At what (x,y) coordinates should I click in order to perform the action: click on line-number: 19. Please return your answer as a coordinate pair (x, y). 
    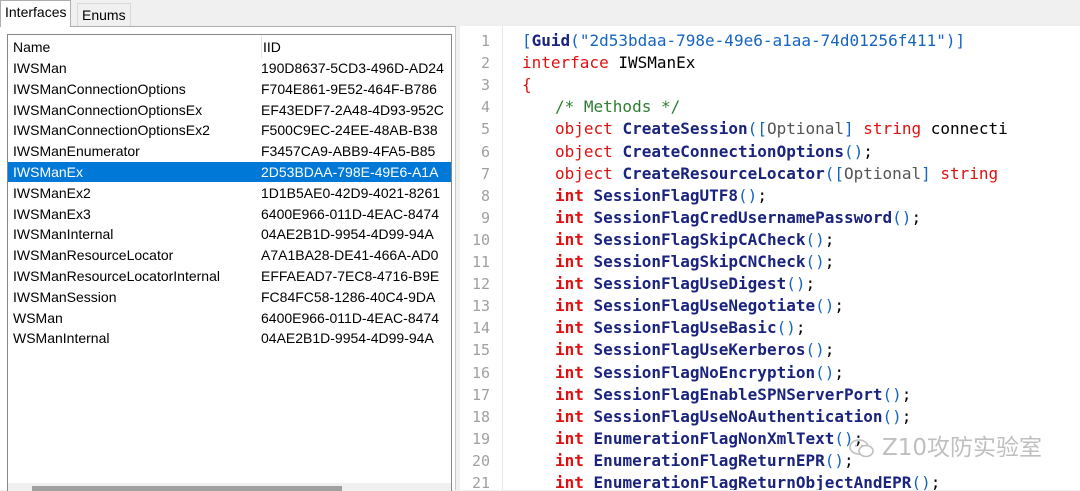
    Looking at the image, I should click on (480, 438).